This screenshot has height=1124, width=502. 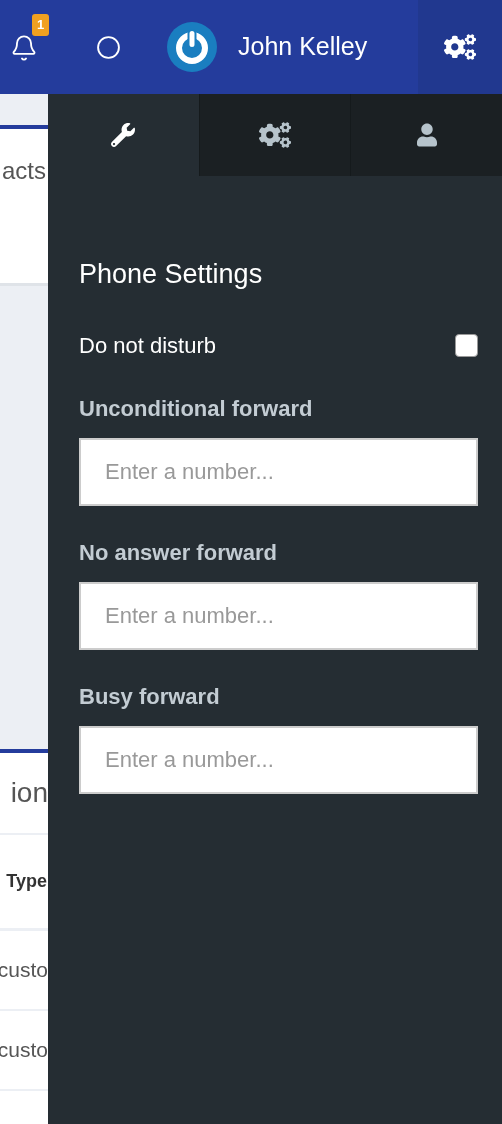 I want to click on user-name: John Kelley, so click(x=303, y=47).